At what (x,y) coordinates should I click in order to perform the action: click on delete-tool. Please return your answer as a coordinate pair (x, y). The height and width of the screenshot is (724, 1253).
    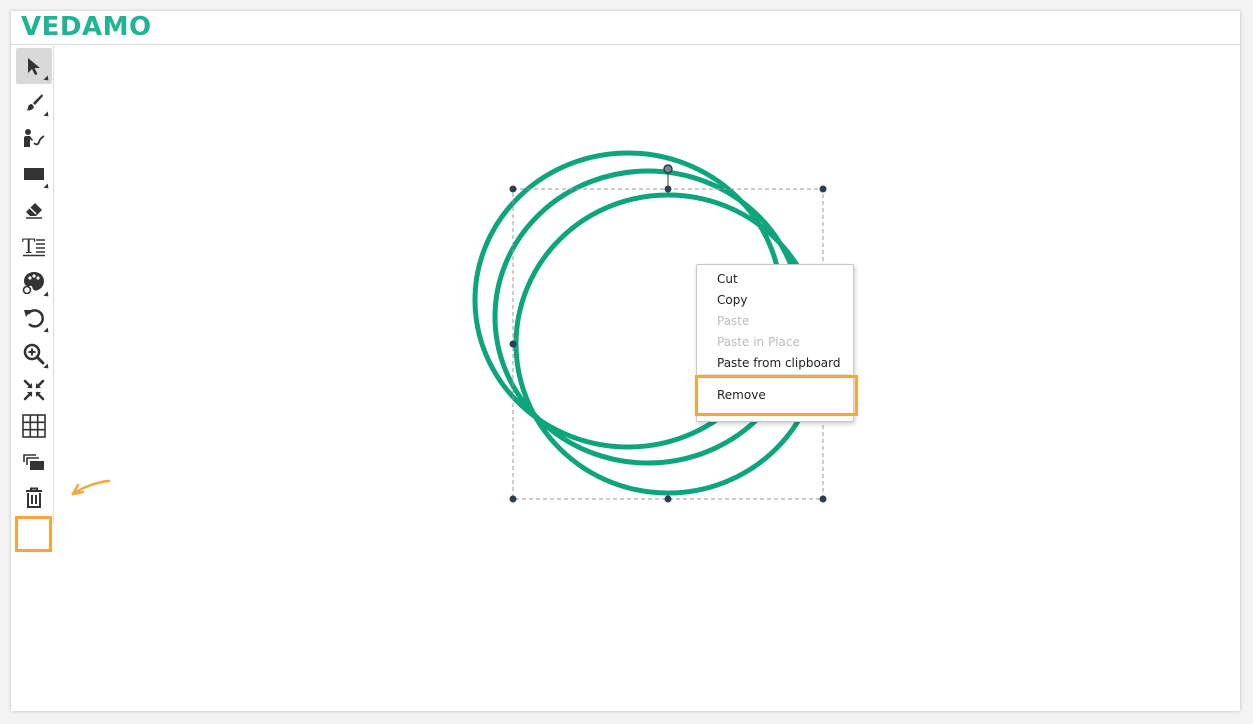
    Looking at the image, I should click on (34, 498).